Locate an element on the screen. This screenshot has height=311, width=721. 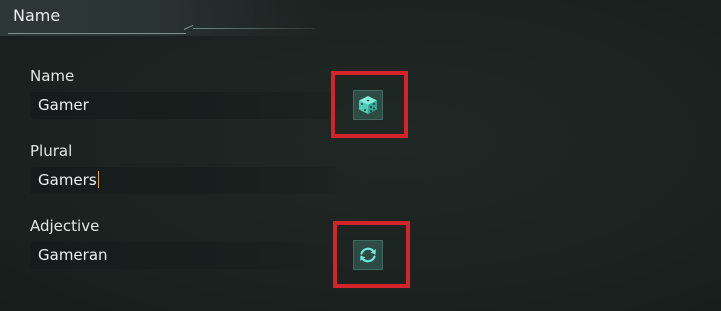
adjective-input-value: Gameran is located at coordinates (73, 255).